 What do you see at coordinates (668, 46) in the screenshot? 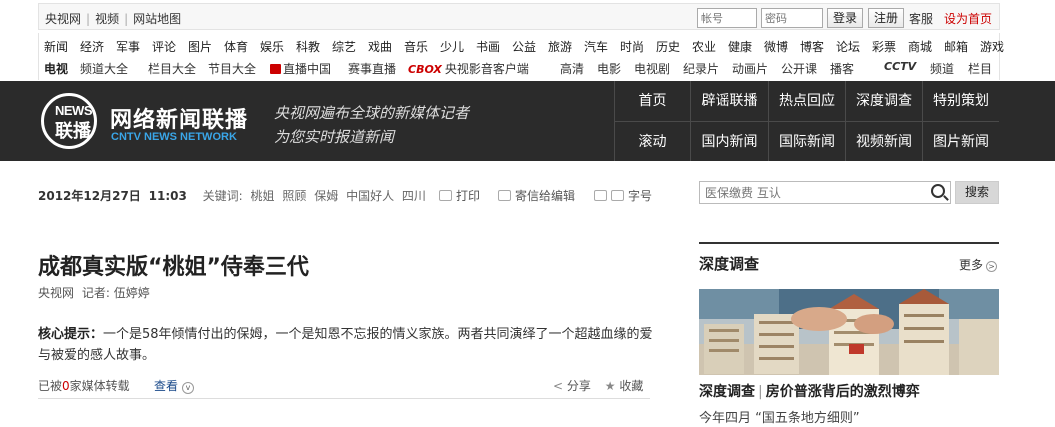
I see `nav-item: 历史` at bounding box center [668, 46].